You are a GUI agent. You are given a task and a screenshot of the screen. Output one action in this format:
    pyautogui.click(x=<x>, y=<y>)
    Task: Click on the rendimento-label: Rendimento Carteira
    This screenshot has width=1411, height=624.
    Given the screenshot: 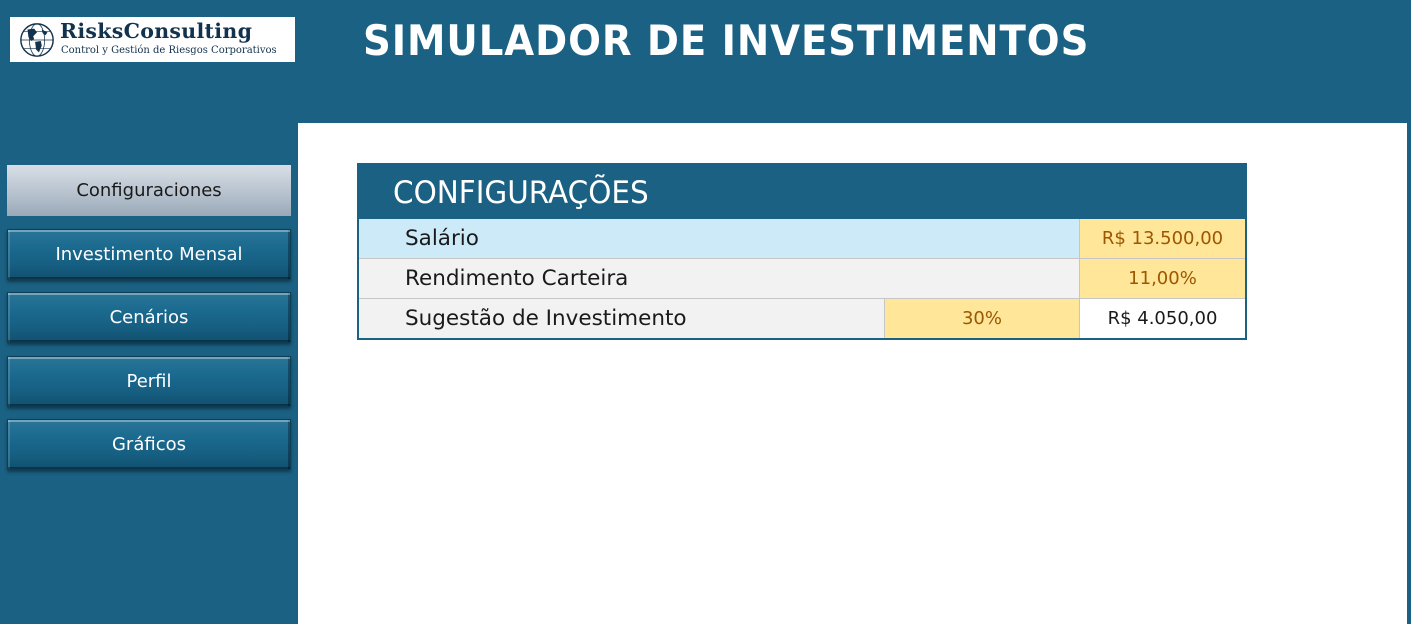 What is the action you would take?
    pyautogui.click(x=517, y=278)
    